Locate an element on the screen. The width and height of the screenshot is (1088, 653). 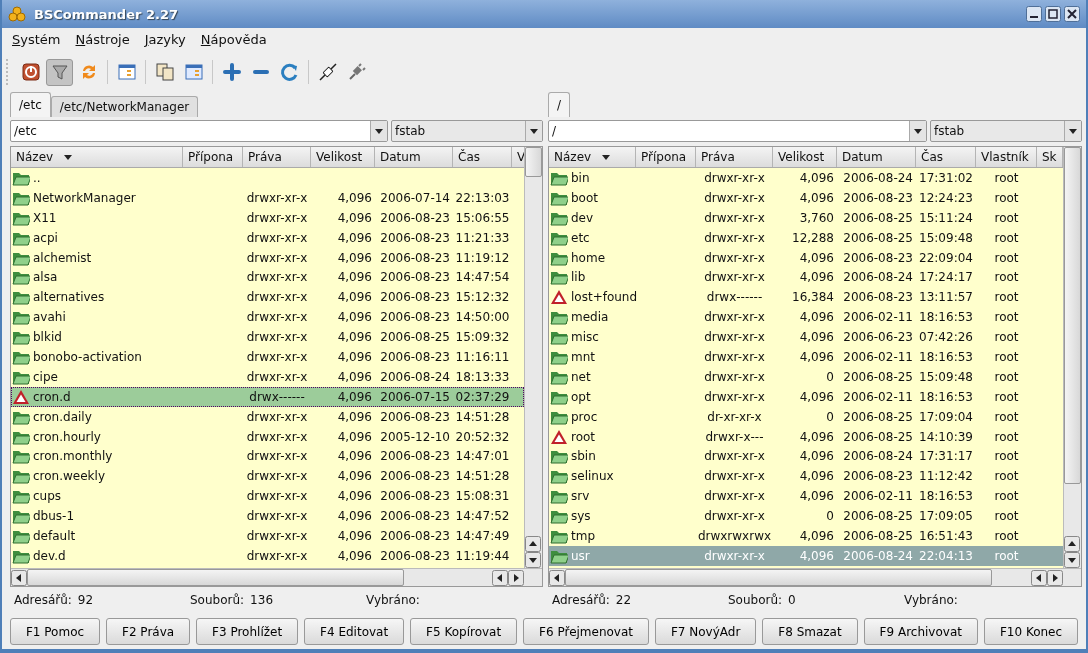
file-row: lost+found drwx------ 16,384 2006-08-23 13:11:57 root is located at coordinates (806, 297).